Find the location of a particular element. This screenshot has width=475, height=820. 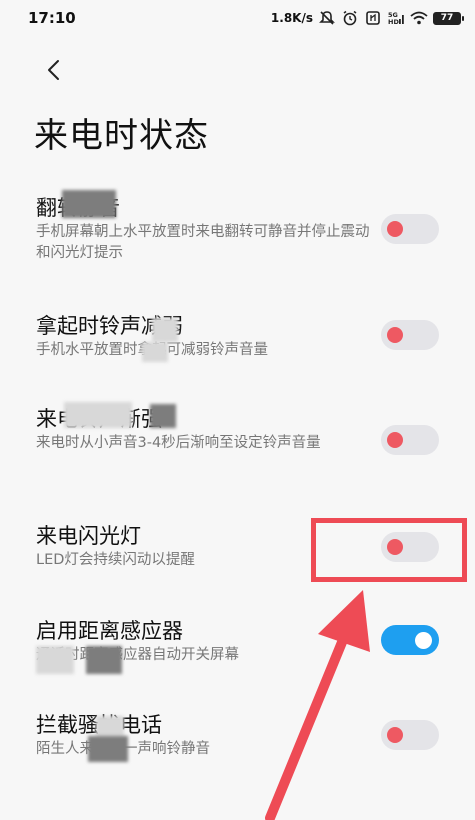

back-button is located at coordinates (54, 70).